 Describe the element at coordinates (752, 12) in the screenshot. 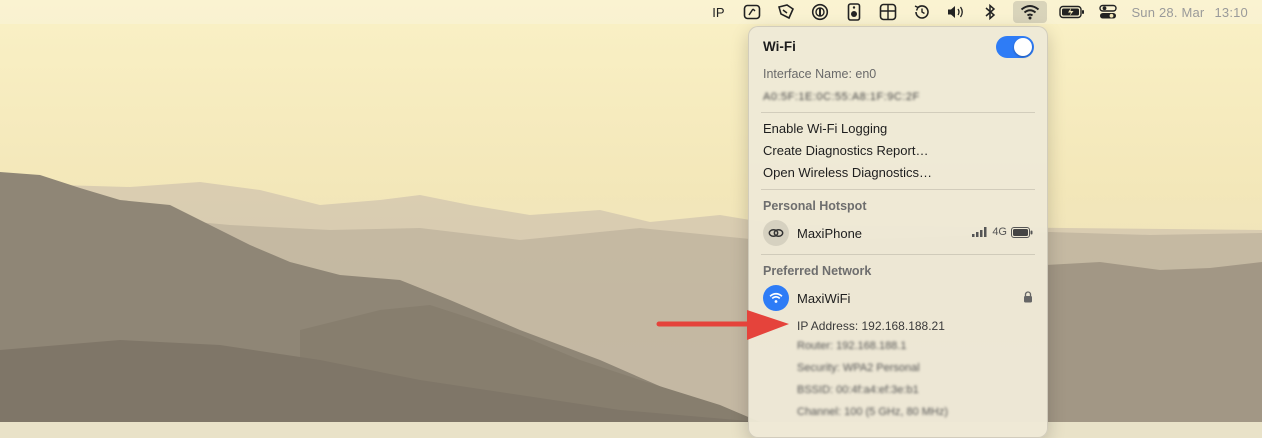

I see `script-editor-icon` at that location.